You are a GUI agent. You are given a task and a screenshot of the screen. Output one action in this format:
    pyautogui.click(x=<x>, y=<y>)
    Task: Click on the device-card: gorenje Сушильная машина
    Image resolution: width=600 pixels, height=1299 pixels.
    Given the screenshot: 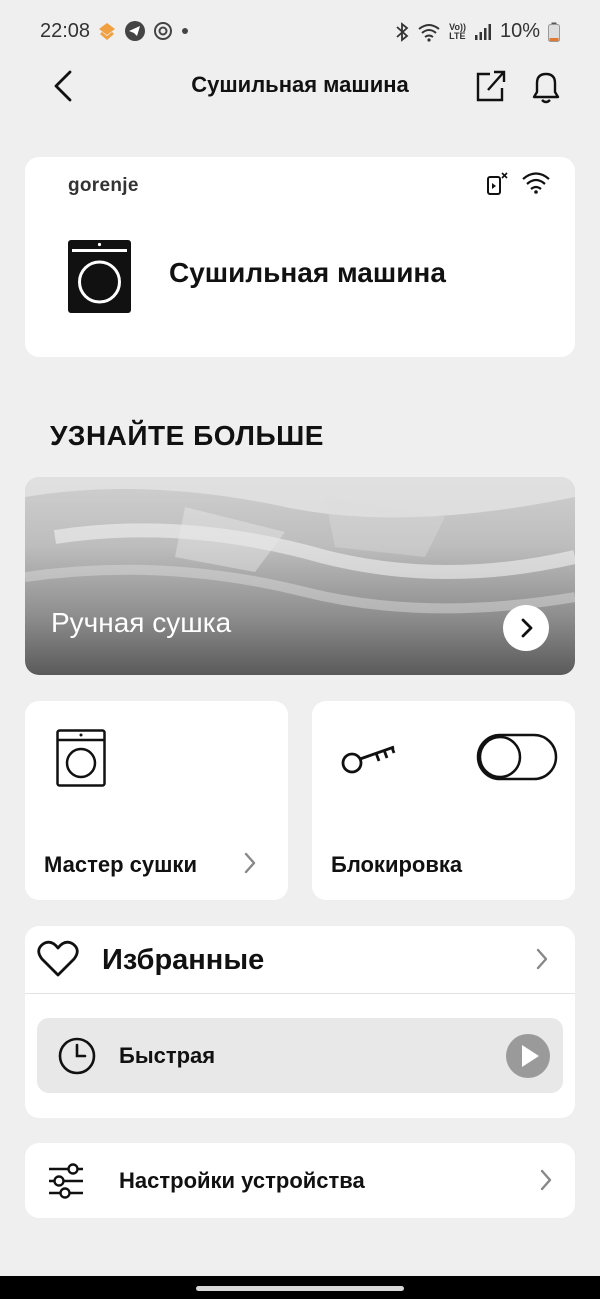 What is the action you would take?
    pyautogui.click(x=300, y=257)
    